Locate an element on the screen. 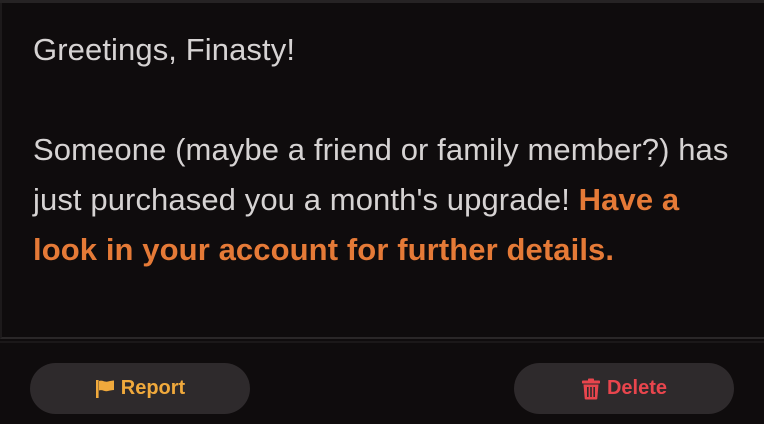  delete-button: Delete is located at coordinates (624, 388).